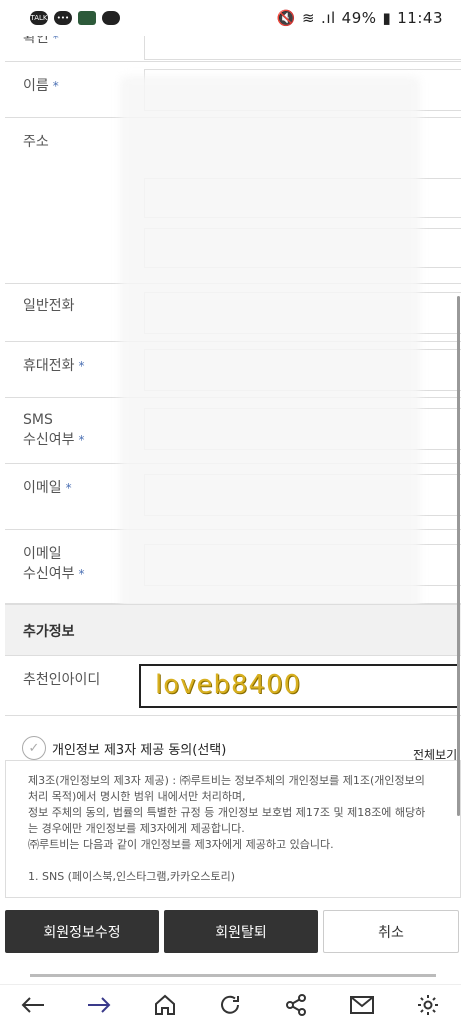  Describe the element at coordinates (49, 574) in the screenshot. I see `email-opt-label-line2: 수신여부` at that location.